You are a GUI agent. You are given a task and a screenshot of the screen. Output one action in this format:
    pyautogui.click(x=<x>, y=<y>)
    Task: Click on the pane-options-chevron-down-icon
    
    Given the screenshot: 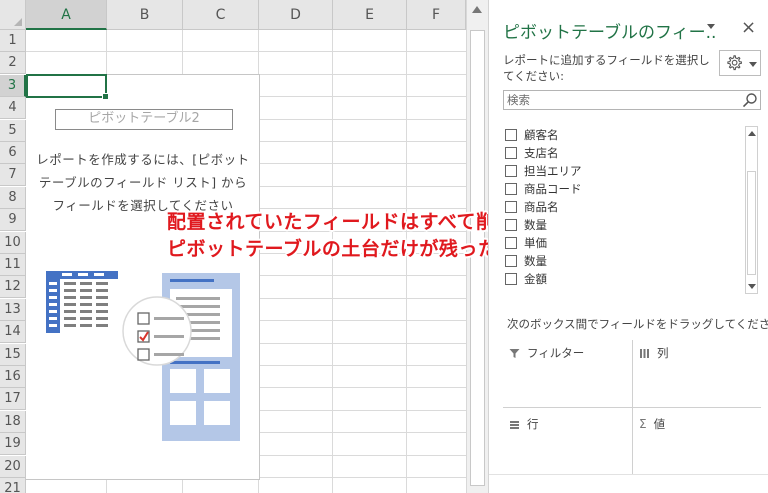 What is the action you would take?
    pyautogui.click(x=711, y=26)
    